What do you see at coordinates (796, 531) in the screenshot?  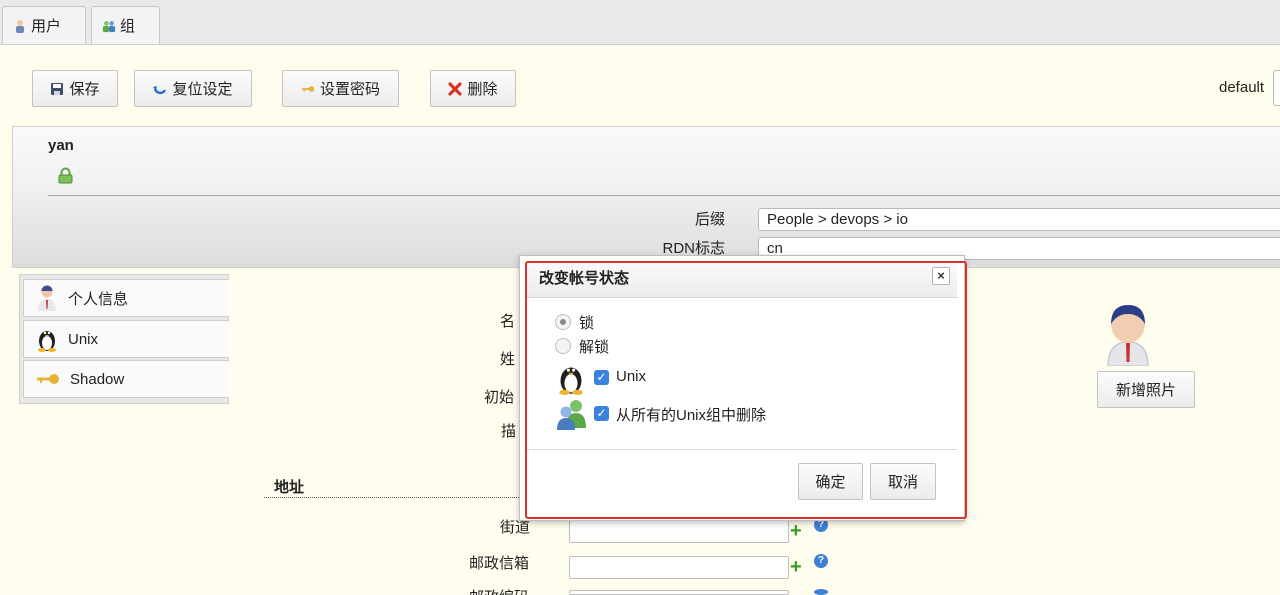 I see `add-street-icon: +` at bounding box center [796, 531].